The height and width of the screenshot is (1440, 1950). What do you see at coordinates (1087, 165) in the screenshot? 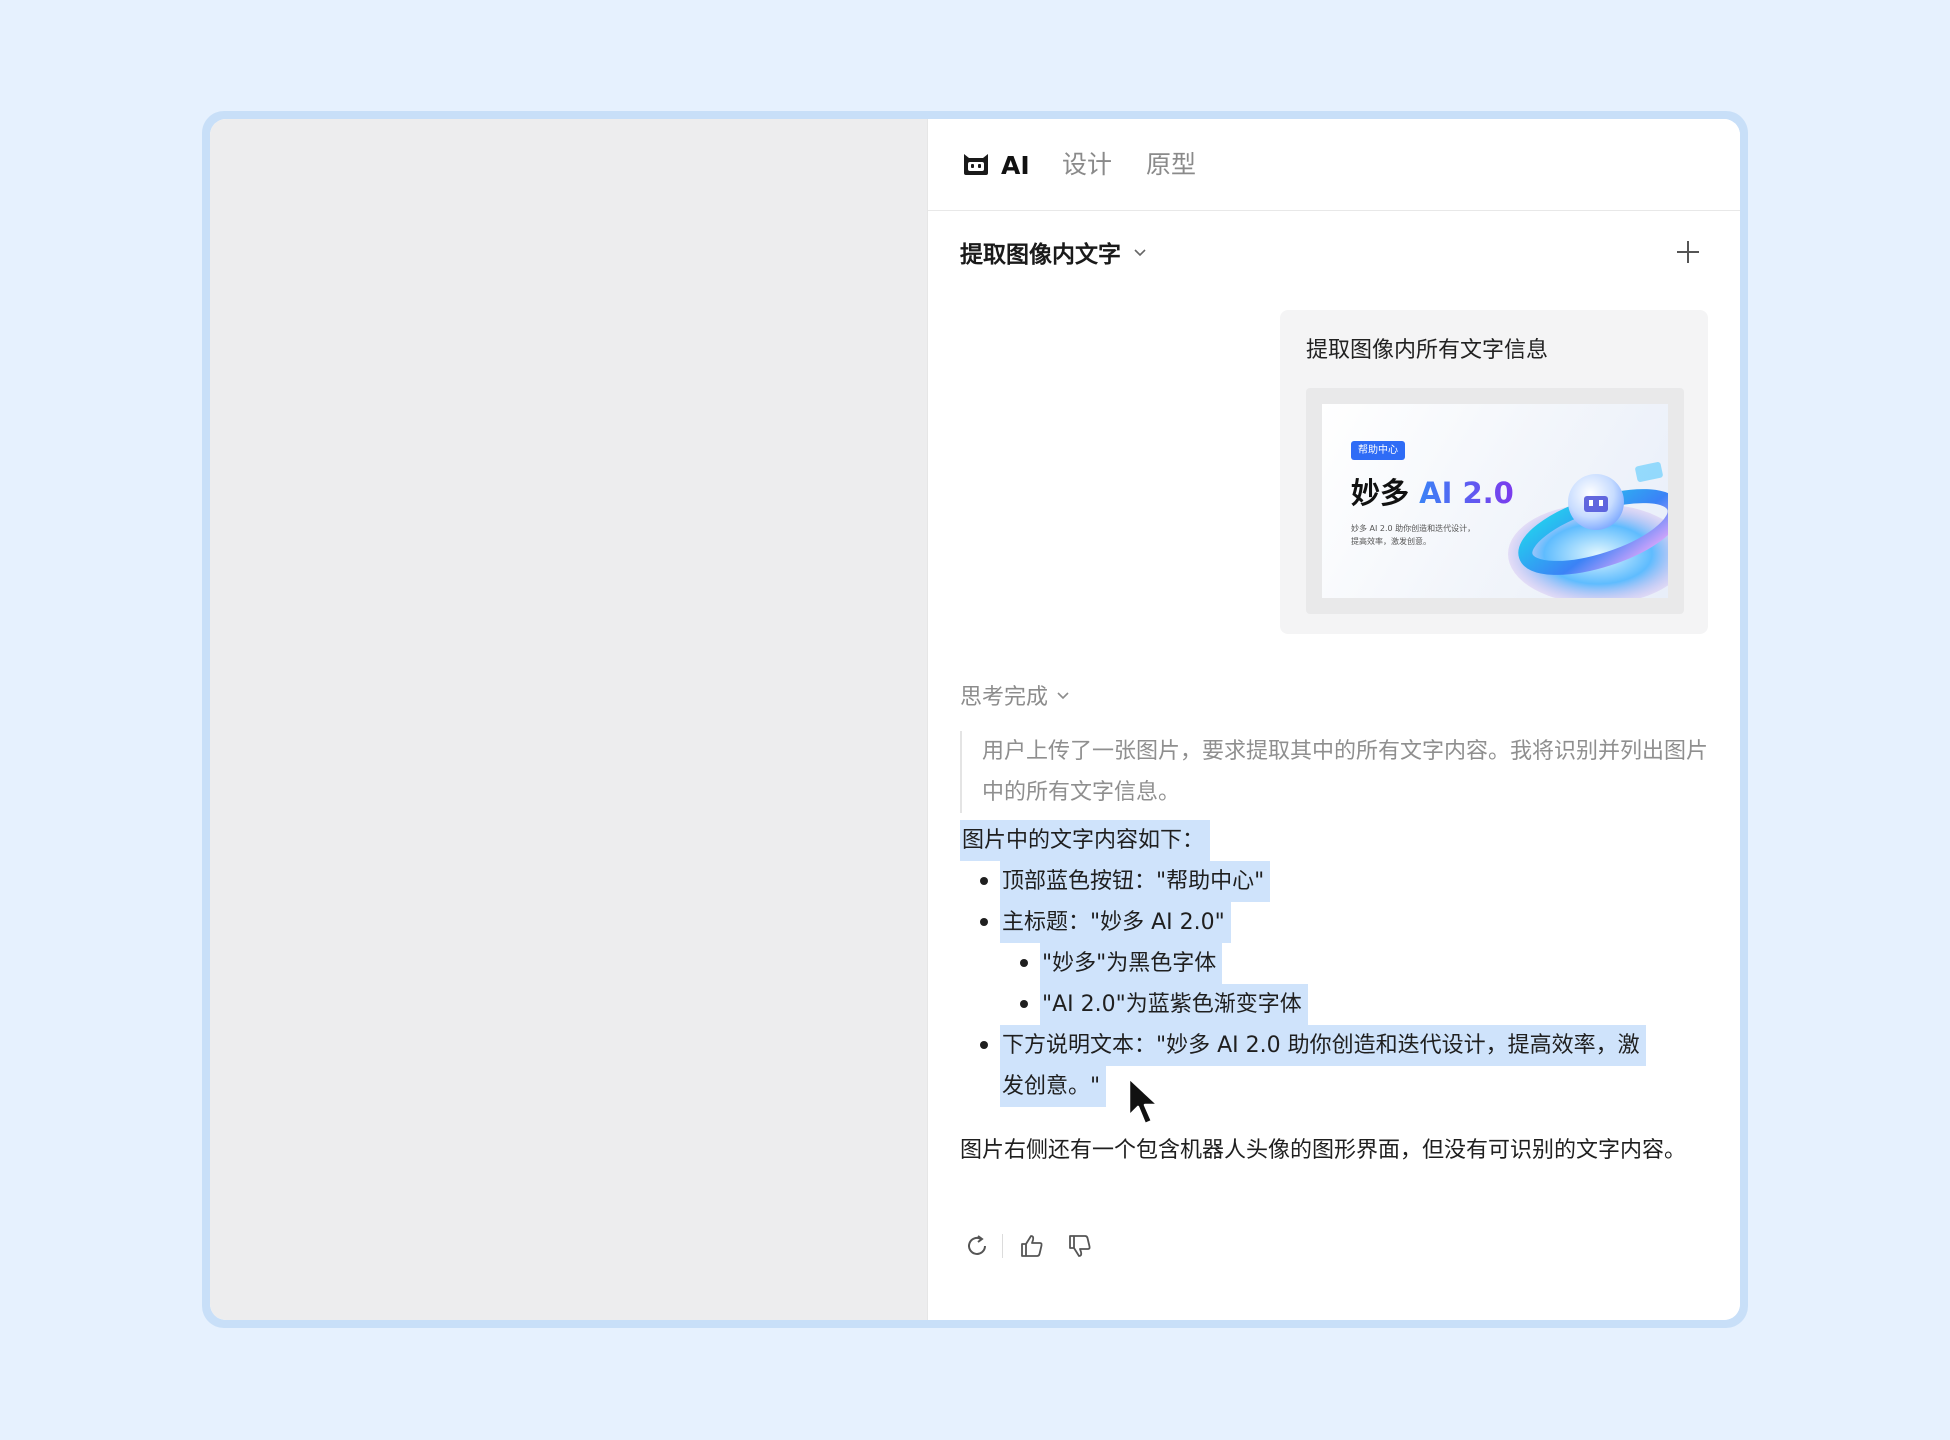
I see `tab-design: 设计` at bounding box center [1087, 165].